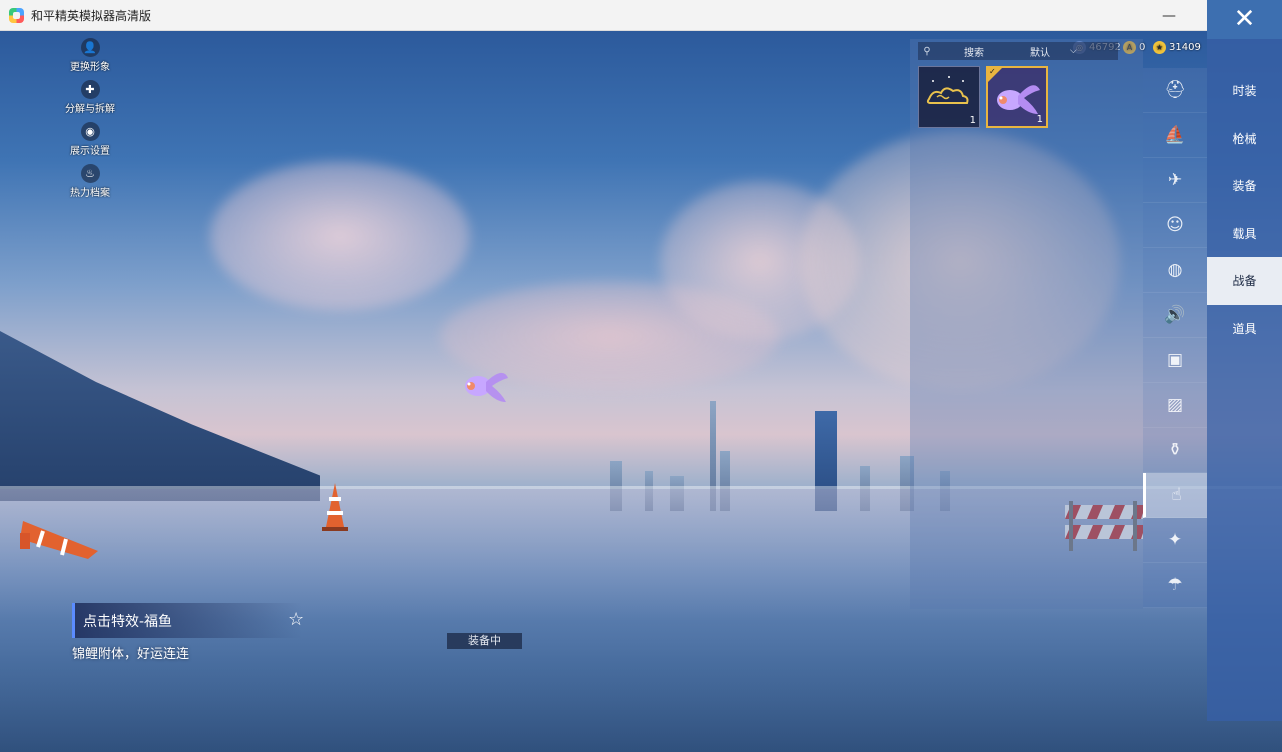 Image resolution: width=1282 pixels, height=752 pixels. I want to click on magic-wand-icon: ✦, so click(1175, 540).